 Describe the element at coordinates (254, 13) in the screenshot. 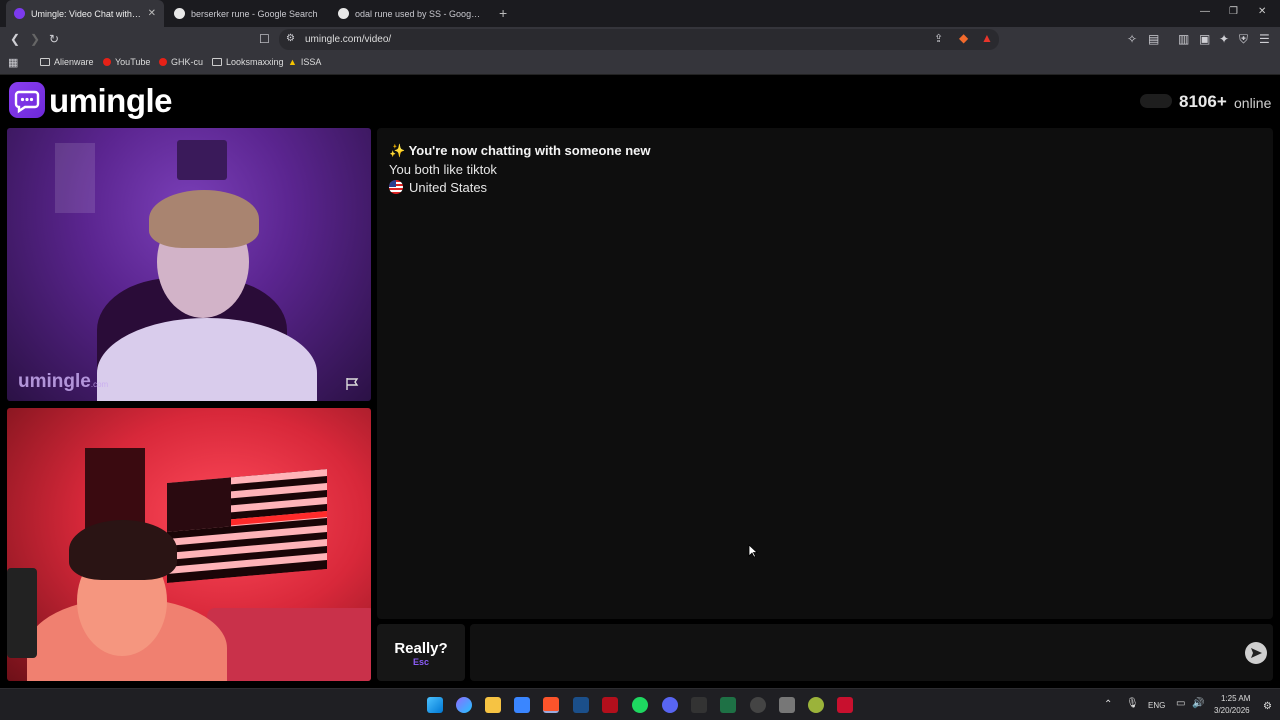

I see `tab-title: berserker rune - Google Search` at that location.